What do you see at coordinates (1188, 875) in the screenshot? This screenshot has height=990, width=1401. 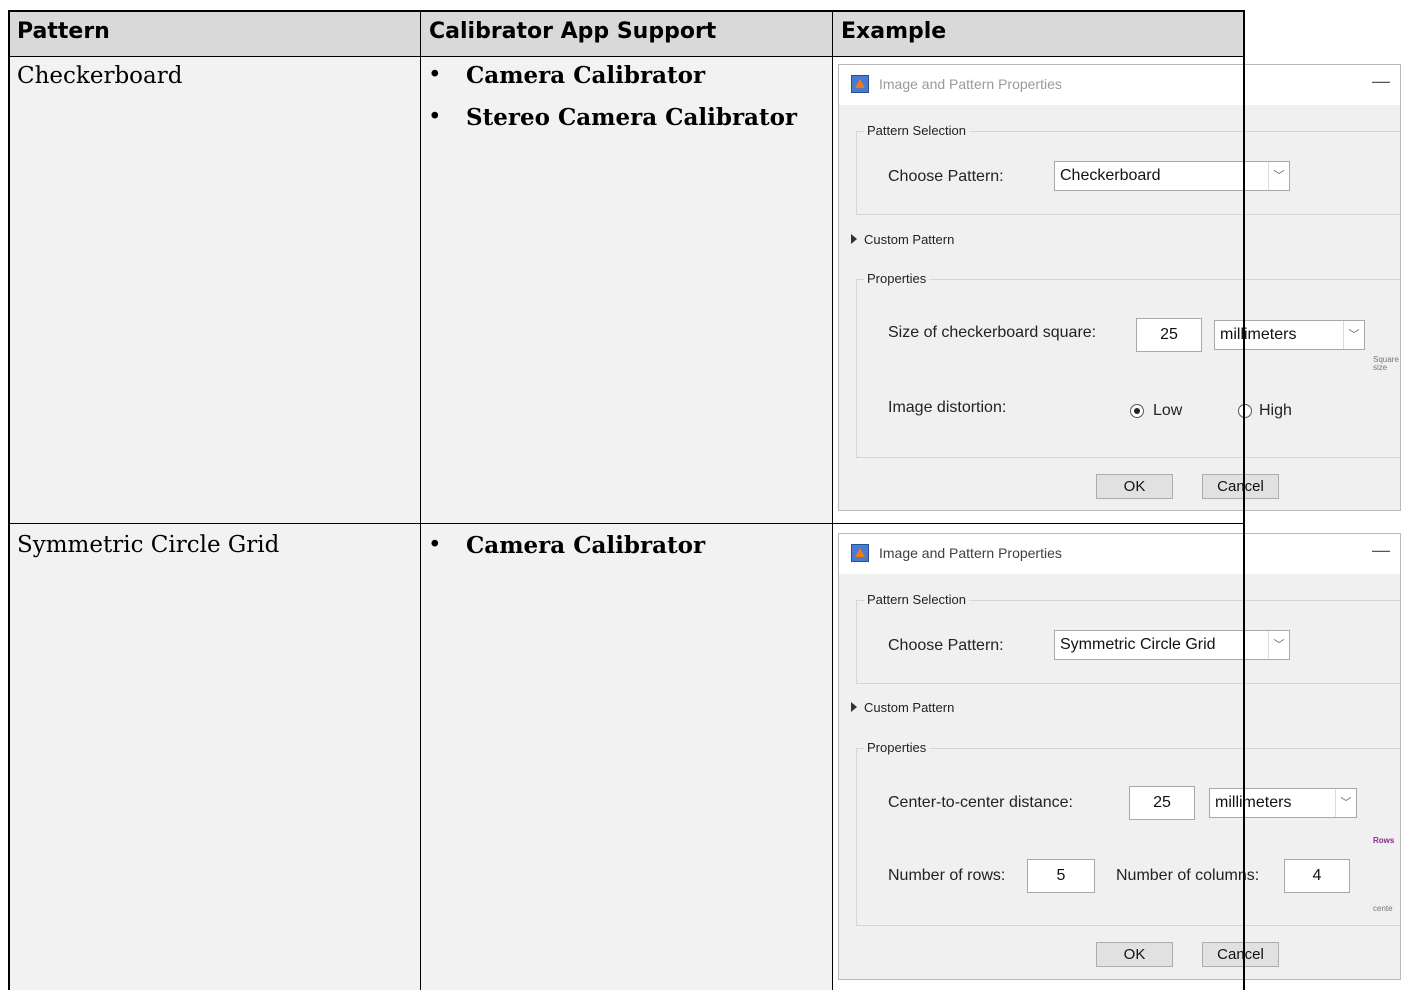 I see `columns-label: Number of columns:` at bounding box center [1188, 875].